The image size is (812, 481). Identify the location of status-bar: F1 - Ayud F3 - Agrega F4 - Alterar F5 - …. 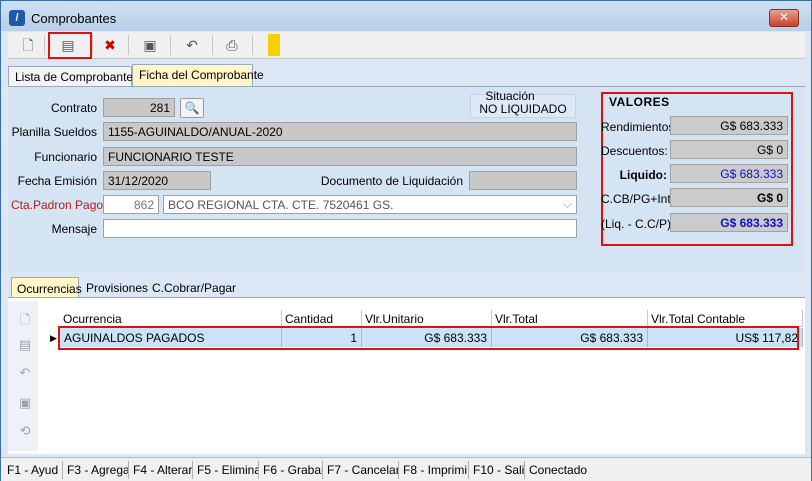
(406, 469).